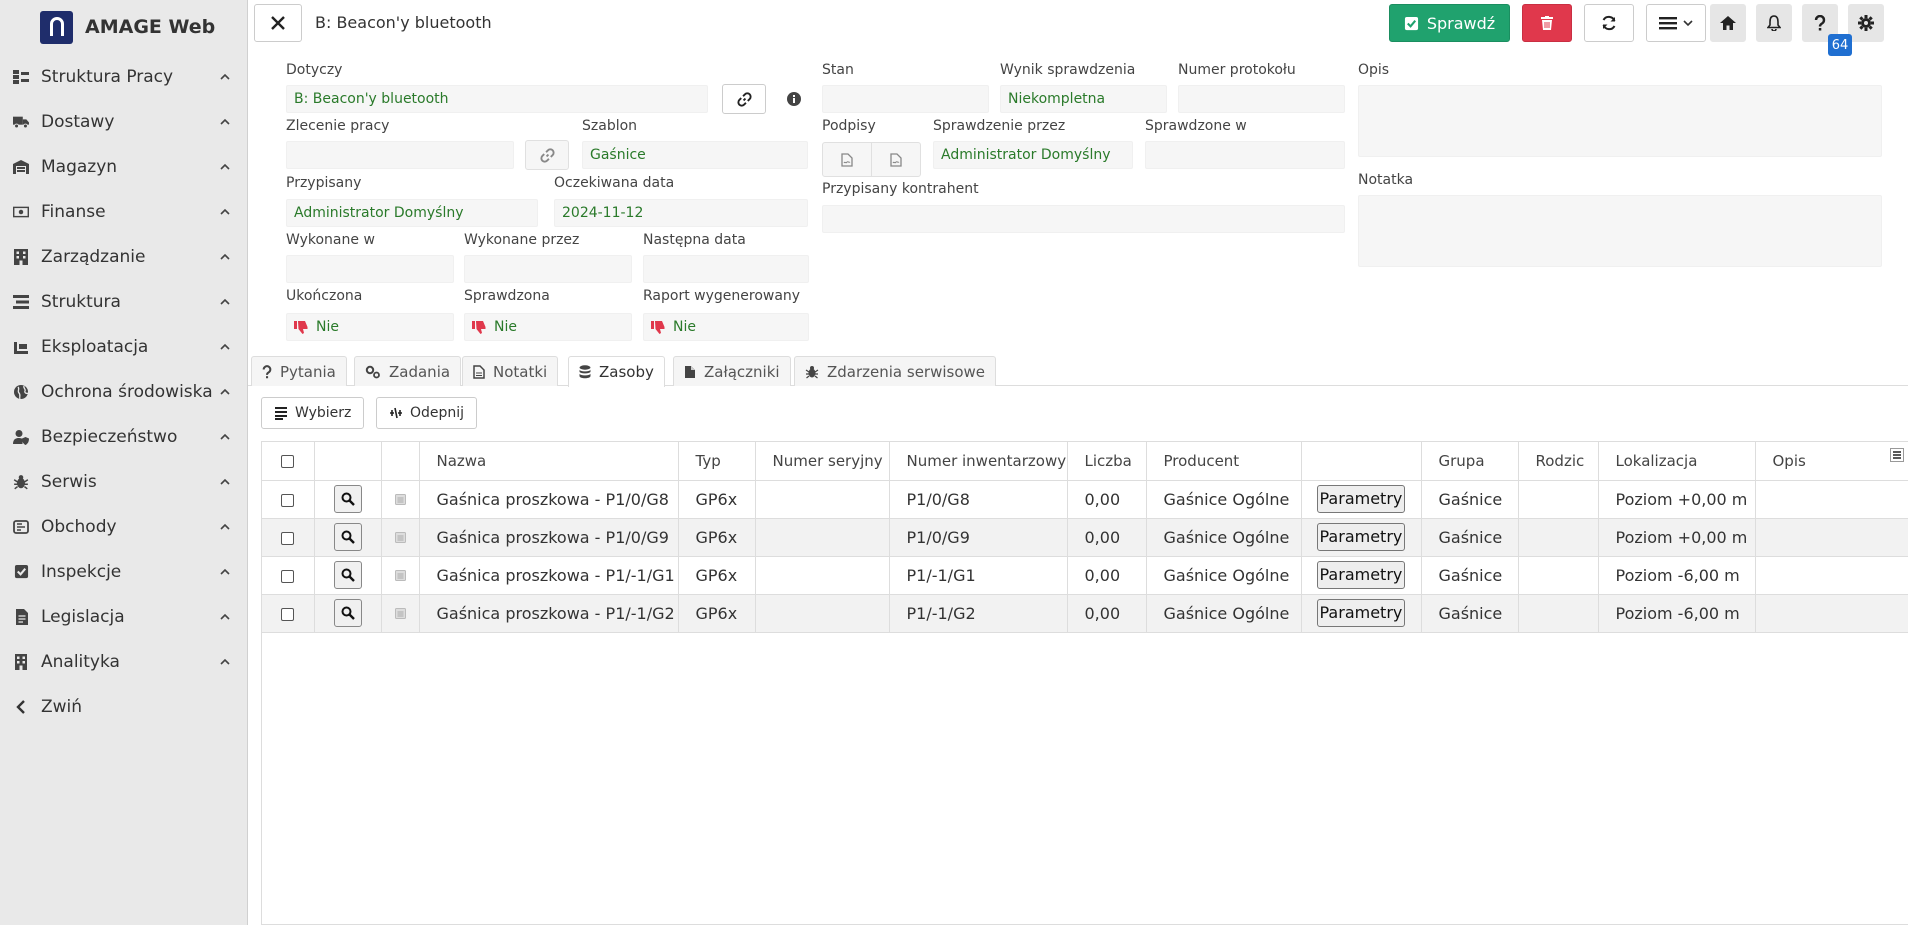  What do you see at coordinates (1677, 537) in the screenshot?
I see `cell-lokalizacja: Poziom +0,00 m` at bounding box center [1677, 537].